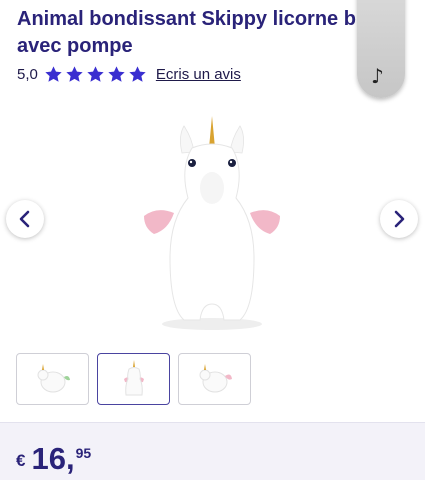 The image size is (425, 480). Describe the element at coordinates (381, 49) in the screenshot. I see `music-widget: ♪` at that location.